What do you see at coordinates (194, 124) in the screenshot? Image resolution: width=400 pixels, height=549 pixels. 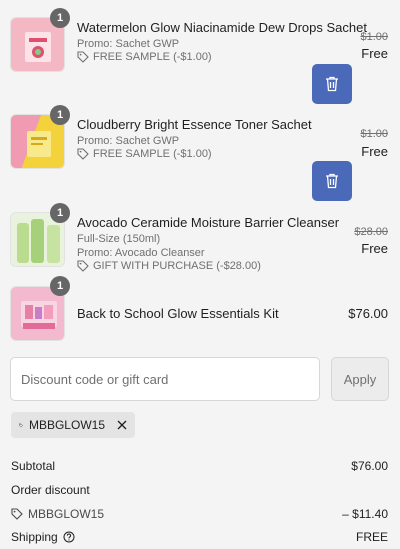 I see `item-title: Cloudberry Bright Essence Toner Sachet` at bounding box center [194, 124].